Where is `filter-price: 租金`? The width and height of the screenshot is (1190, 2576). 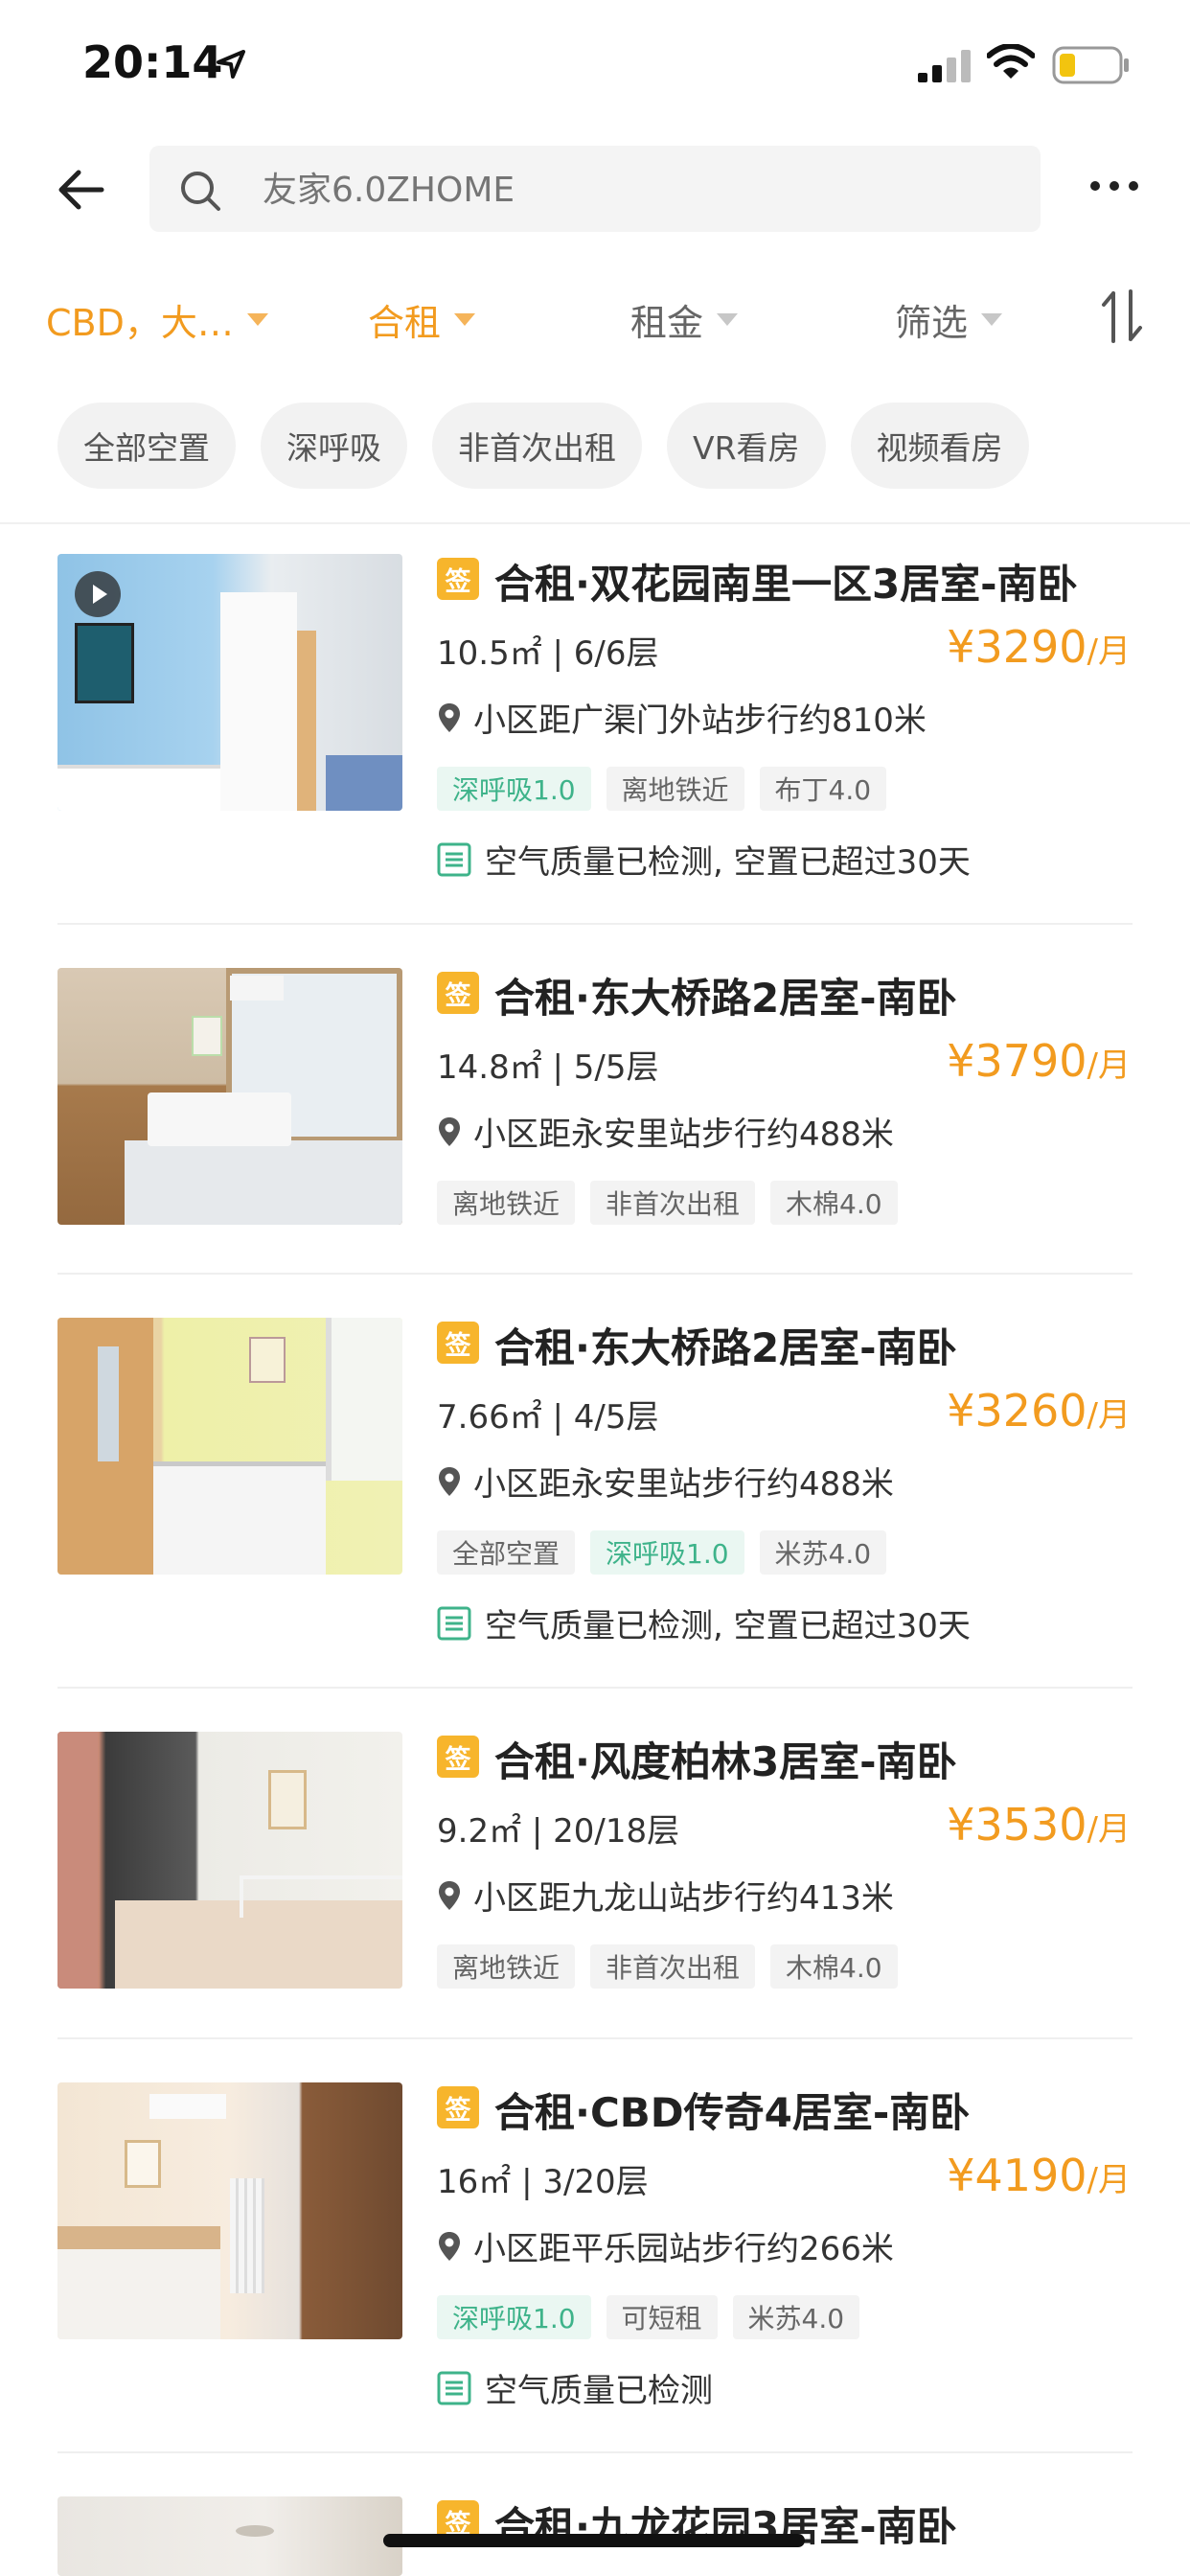
filter-price: 租金 is located at coordinates (684, 319).